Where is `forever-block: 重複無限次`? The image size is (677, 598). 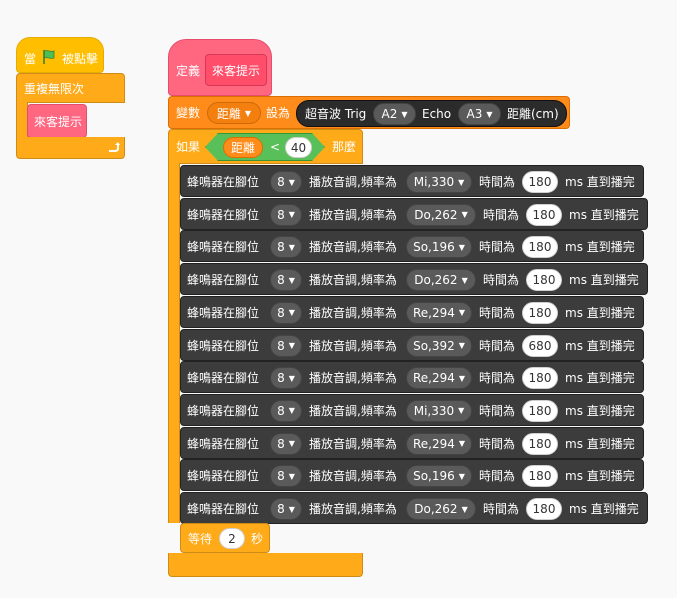
forever-block: 重複無限次 is located at coordinates (70, 88).